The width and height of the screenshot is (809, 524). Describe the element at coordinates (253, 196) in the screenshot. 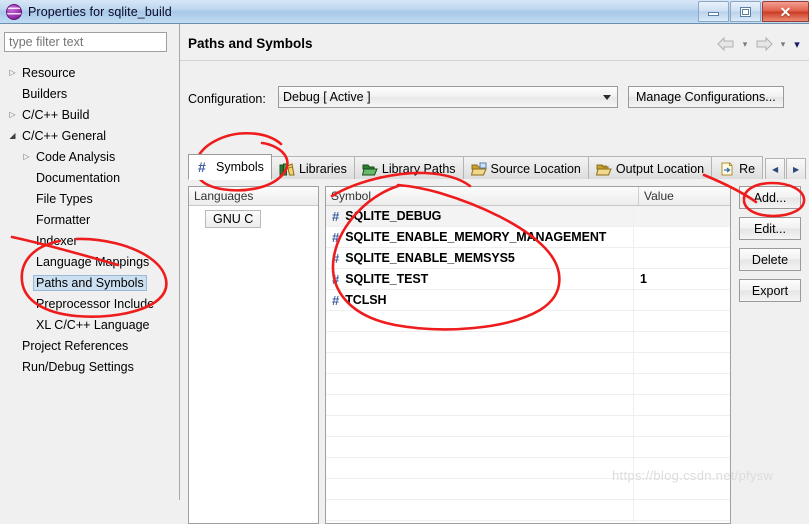

I see `languages-header: Languages` at that location.